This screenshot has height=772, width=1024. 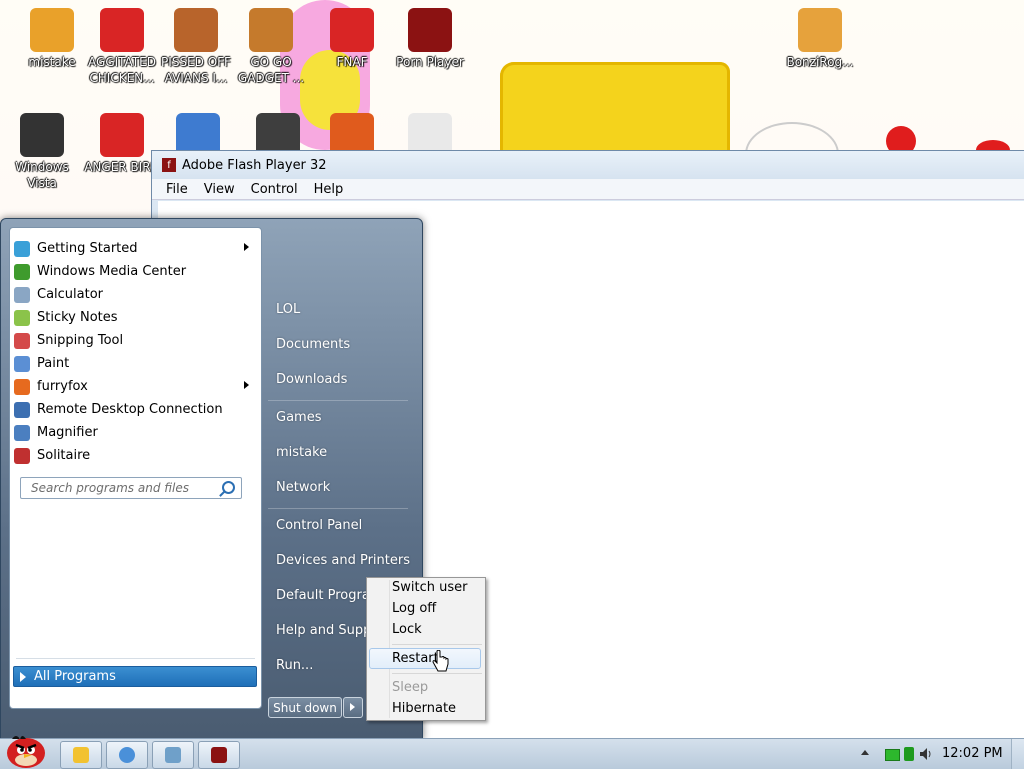 I want to click on angry-bird-start-icon, so click(x=26, y=752).